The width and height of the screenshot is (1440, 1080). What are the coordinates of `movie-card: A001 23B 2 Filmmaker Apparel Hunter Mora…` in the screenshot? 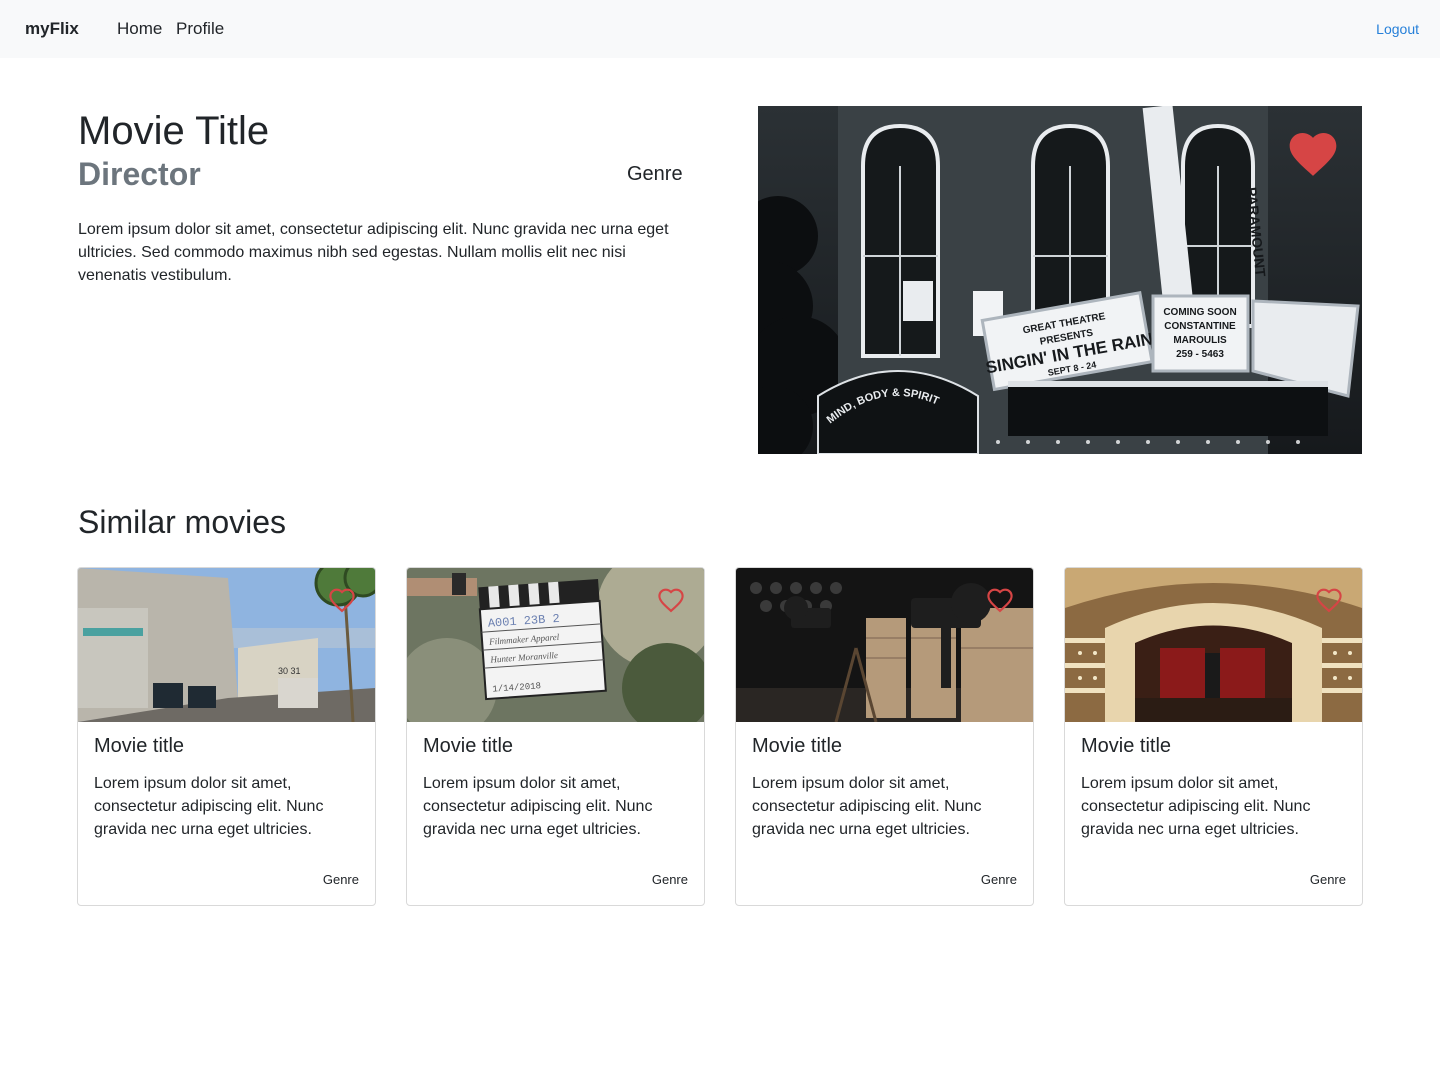 It's located at (555, 736).